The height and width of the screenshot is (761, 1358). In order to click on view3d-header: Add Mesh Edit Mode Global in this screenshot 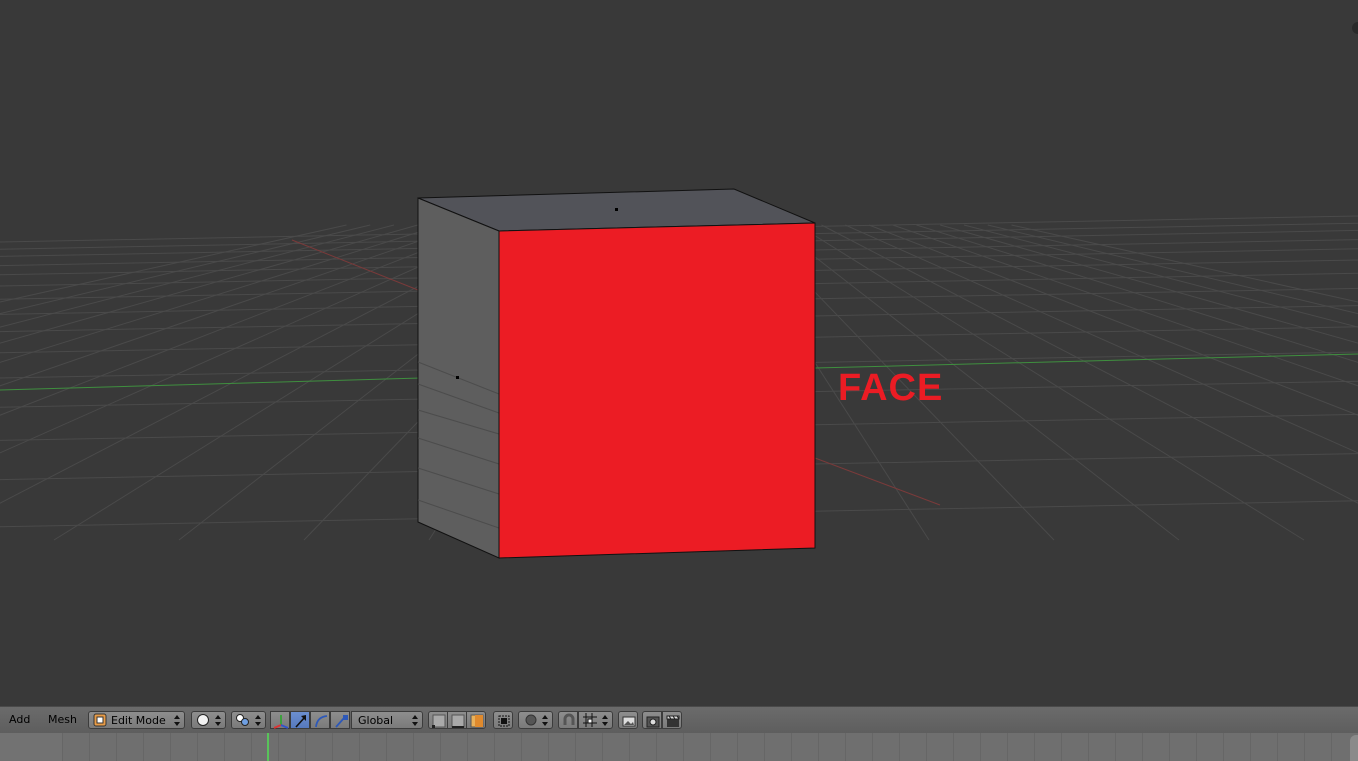, I will do `click(679, 719)`.